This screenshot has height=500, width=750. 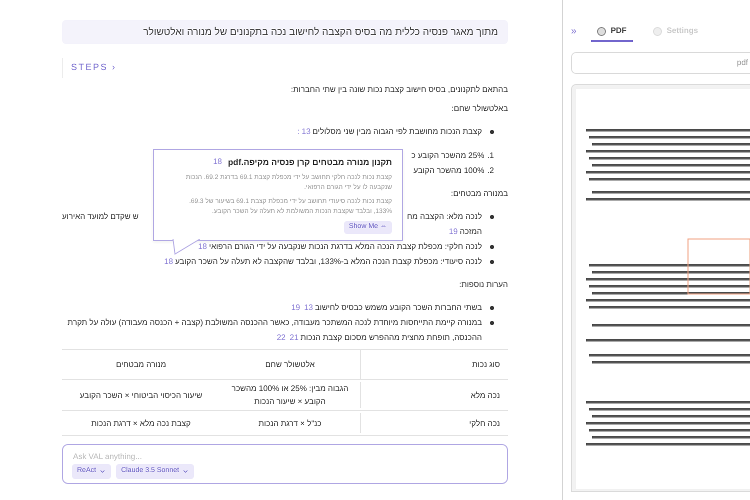 I want to click on answer-paragraph: הערות נוספות:, so click(x=483, y=285).